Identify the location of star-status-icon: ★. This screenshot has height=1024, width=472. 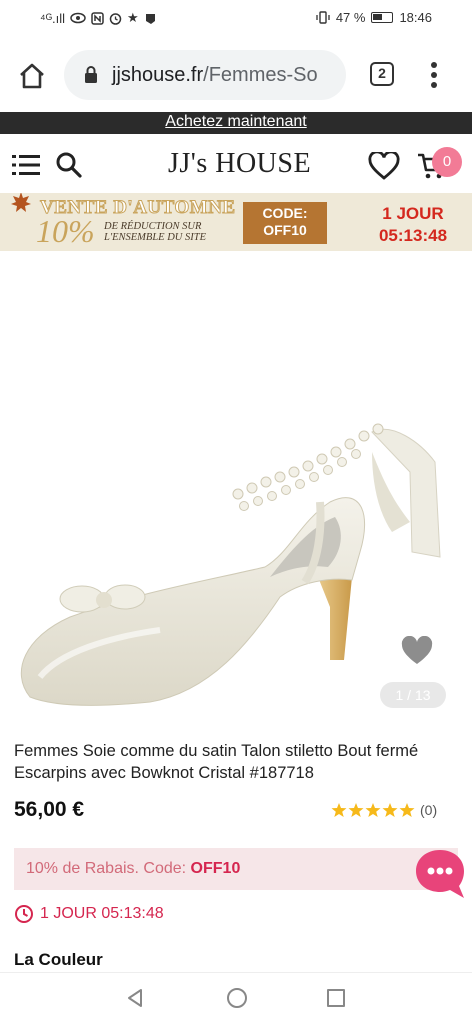
(133, 17).